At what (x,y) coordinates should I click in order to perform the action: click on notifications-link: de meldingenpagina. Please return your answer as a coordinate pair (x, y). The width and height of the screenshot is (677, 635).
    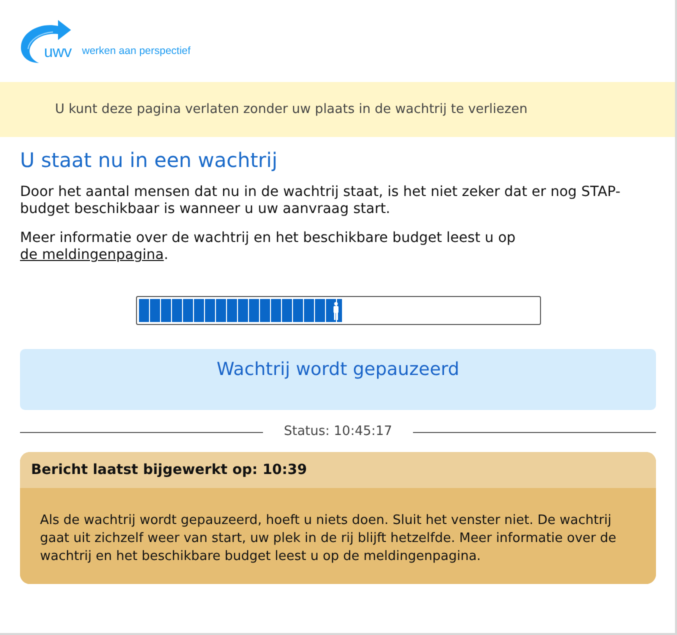
    Looking at the image, I should click on (92, 255).